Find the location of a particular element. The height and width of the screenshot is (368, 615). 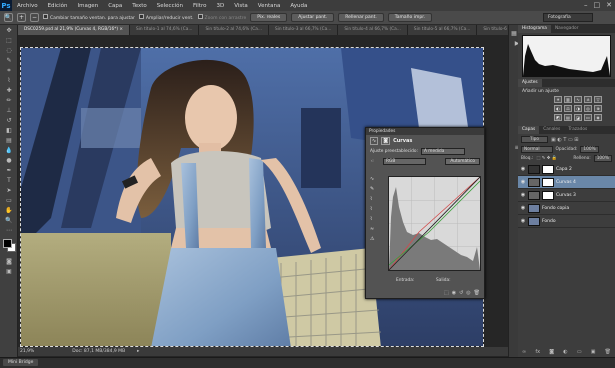

color-swatches is located at coordinates (9, 246).